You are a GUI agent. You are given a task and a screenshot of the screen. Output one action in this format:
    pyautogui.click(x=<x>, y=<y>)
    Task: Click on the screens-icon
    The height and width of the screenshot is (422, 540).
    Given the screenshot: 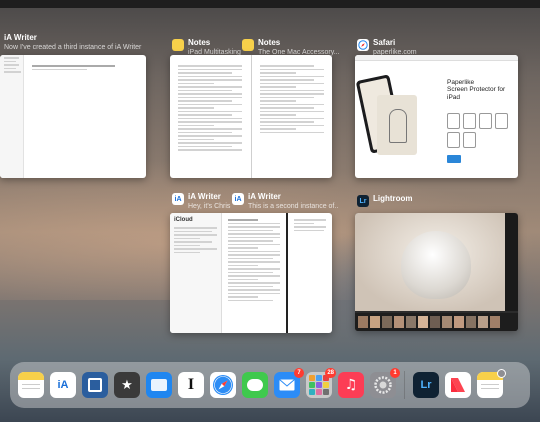 What is the action you would take?
    pyautogui.click(x=95, y=385)
    